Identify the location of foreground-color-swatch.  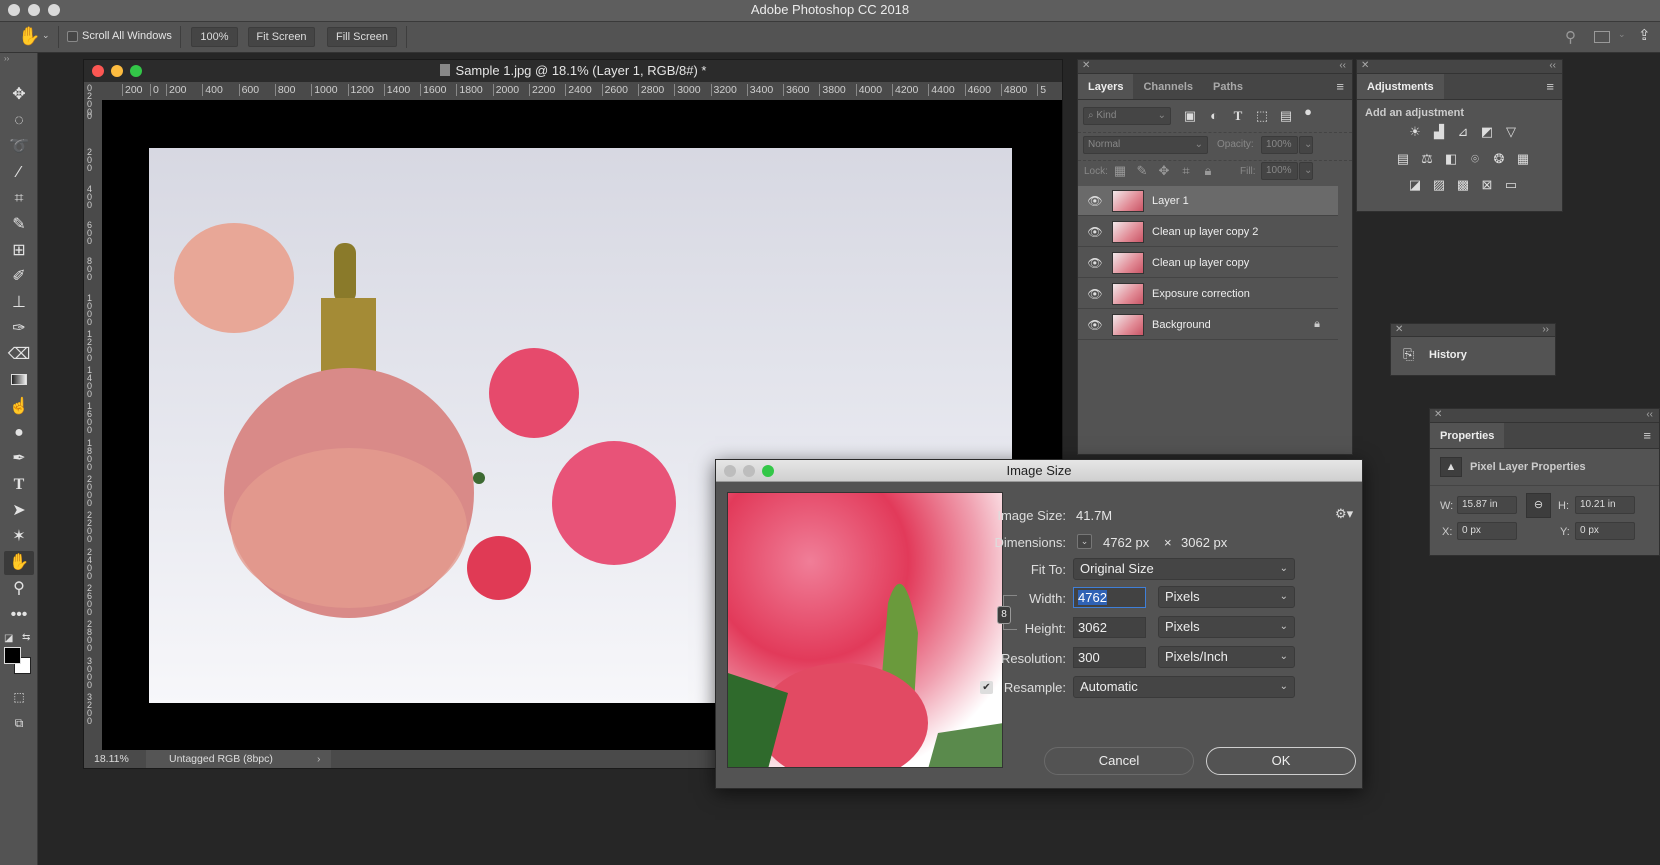
(12, 655).